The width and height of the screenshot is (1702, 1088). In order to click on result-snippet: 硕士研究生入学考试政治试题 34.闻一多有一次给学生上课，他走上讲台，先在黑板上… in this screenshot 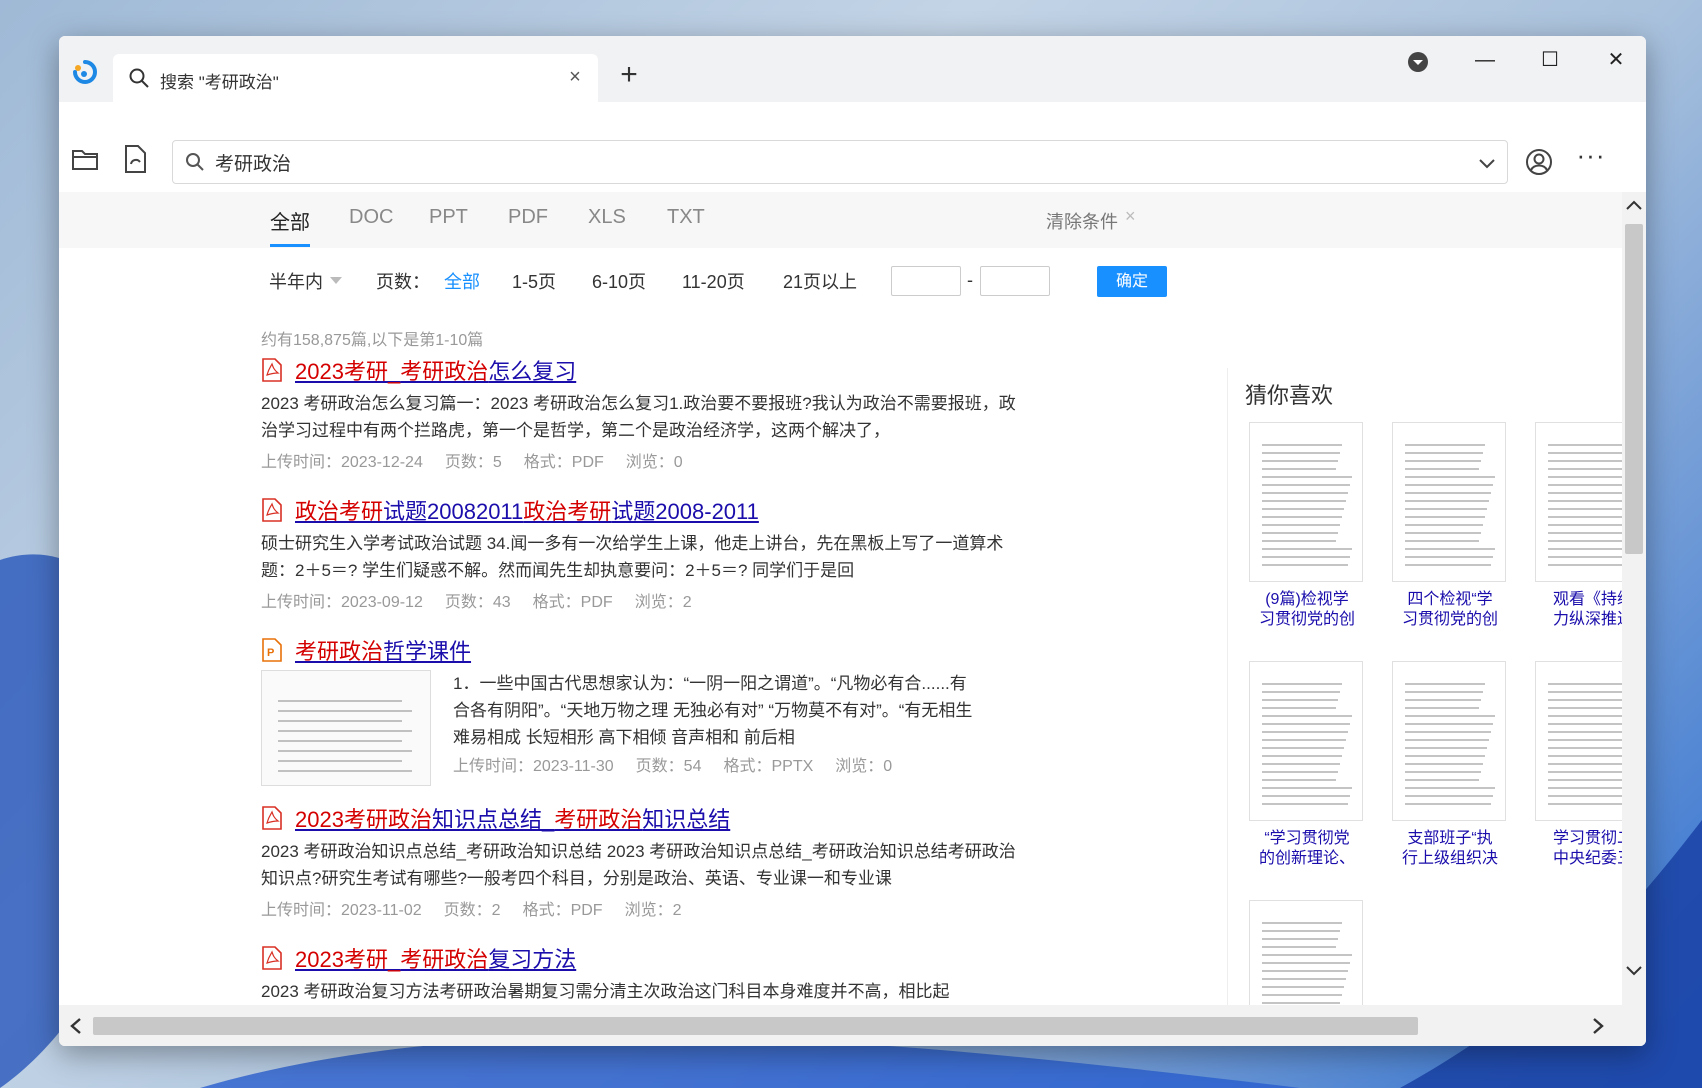, I will do `click(632, 557)`.